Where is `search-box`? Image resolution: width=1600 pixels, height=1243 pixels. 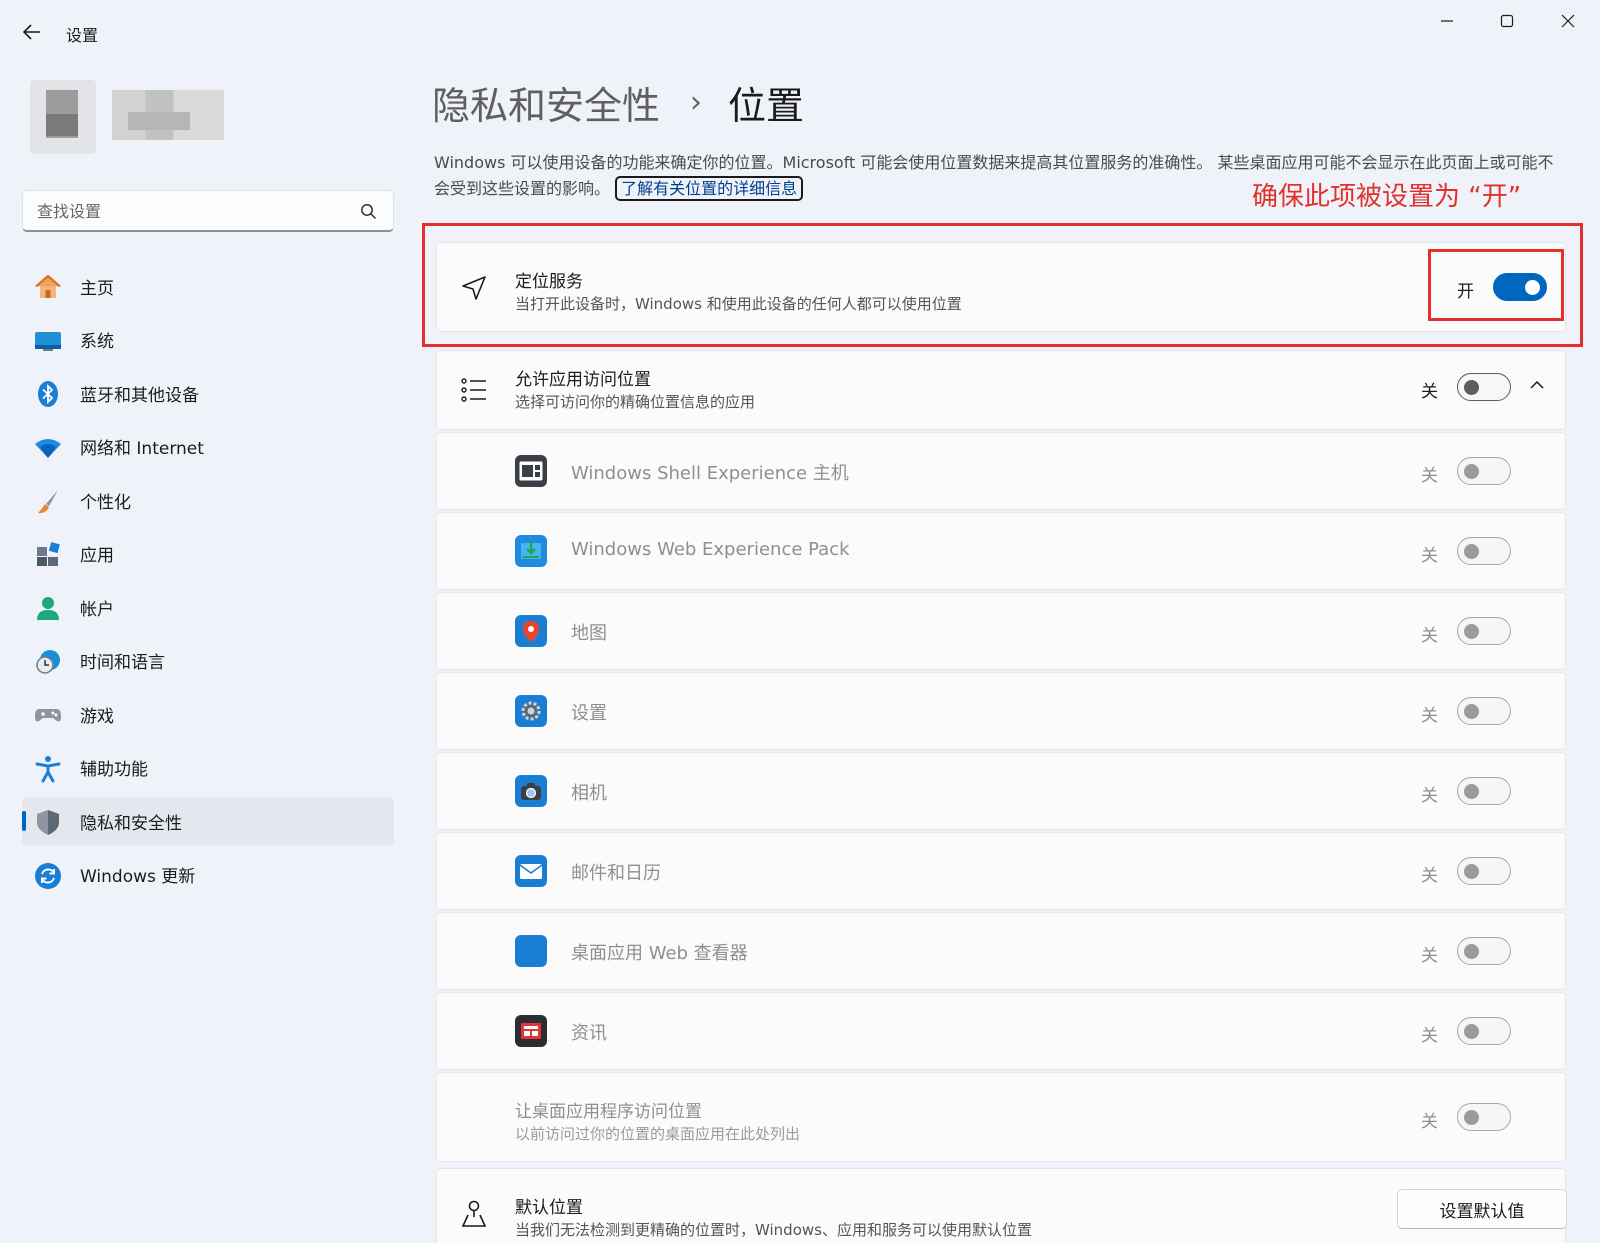 search-box is located at coordinates (208, 211).